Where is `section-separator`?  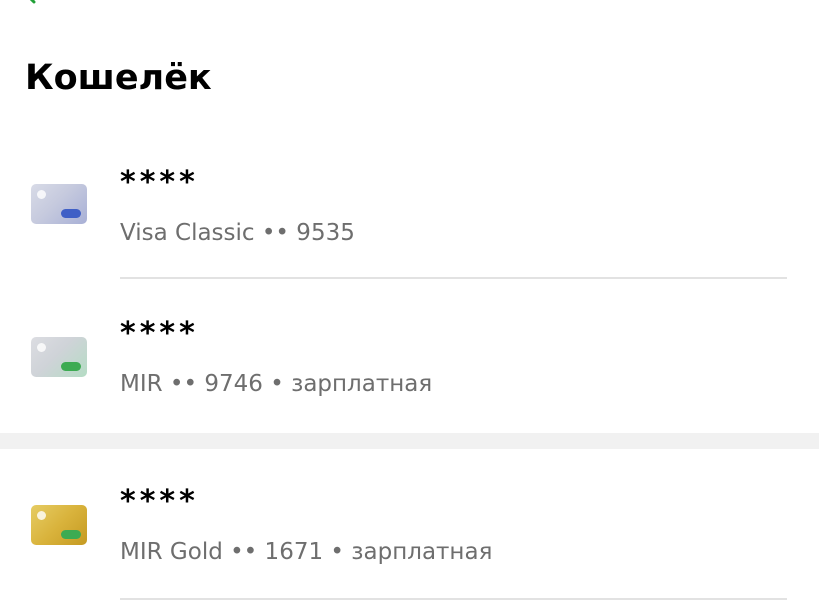
section-separator is located at coordinates (409, 441).